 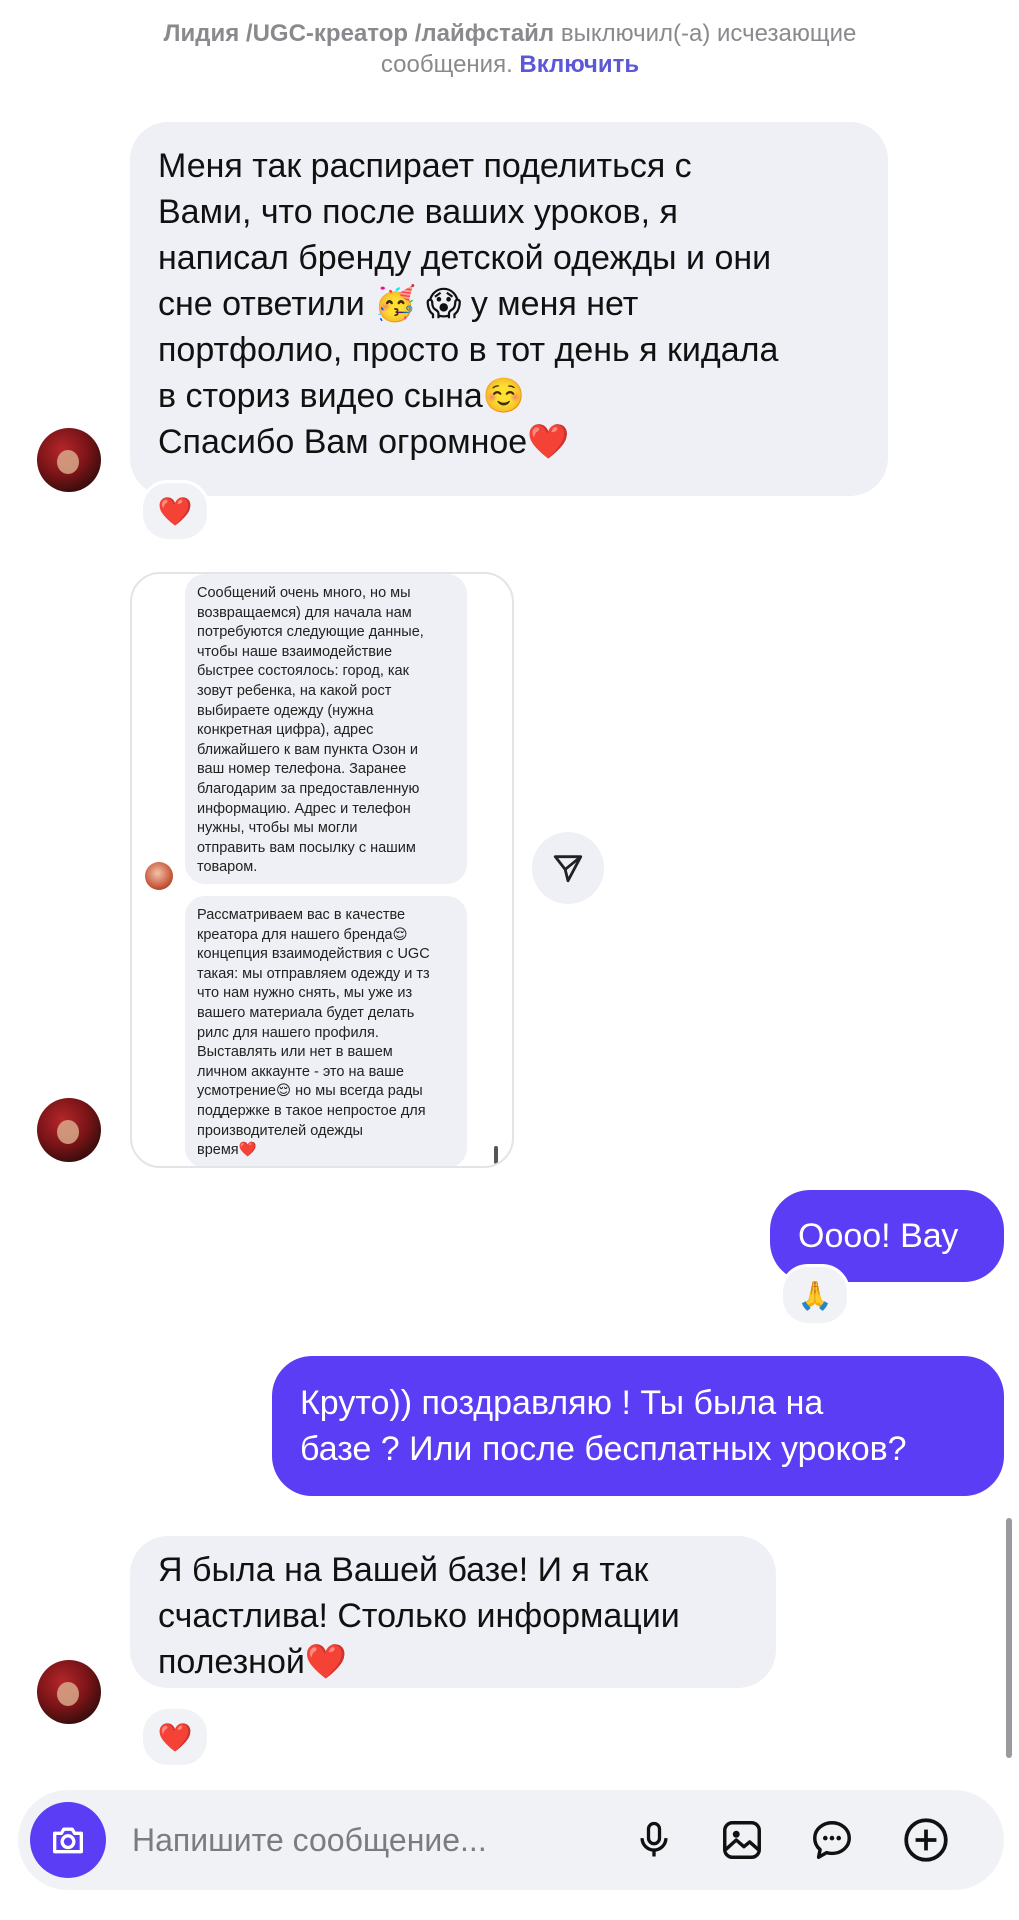 I want to click on shared-text-line: что нам нужно снять, мы уже из, so click(x=305, y=993).